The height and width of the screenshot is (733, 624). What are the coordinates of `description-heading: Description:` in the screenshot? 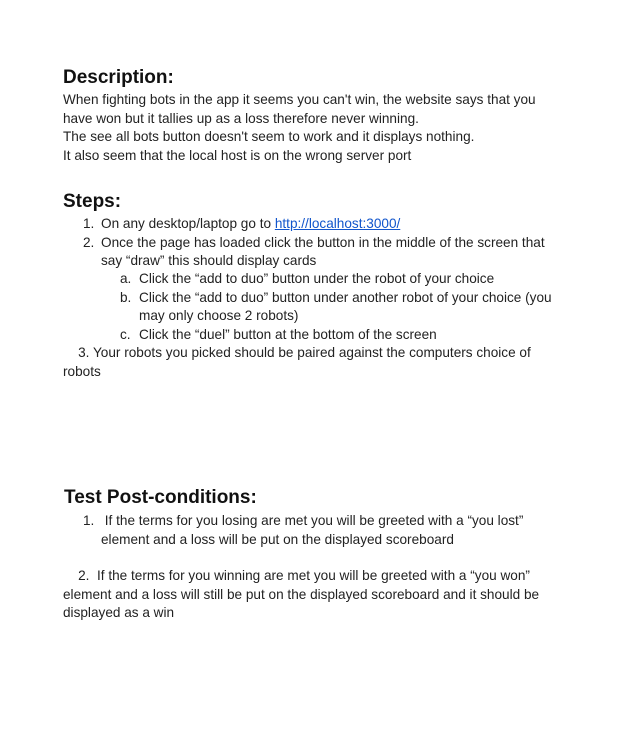 It's located at (118, 77).